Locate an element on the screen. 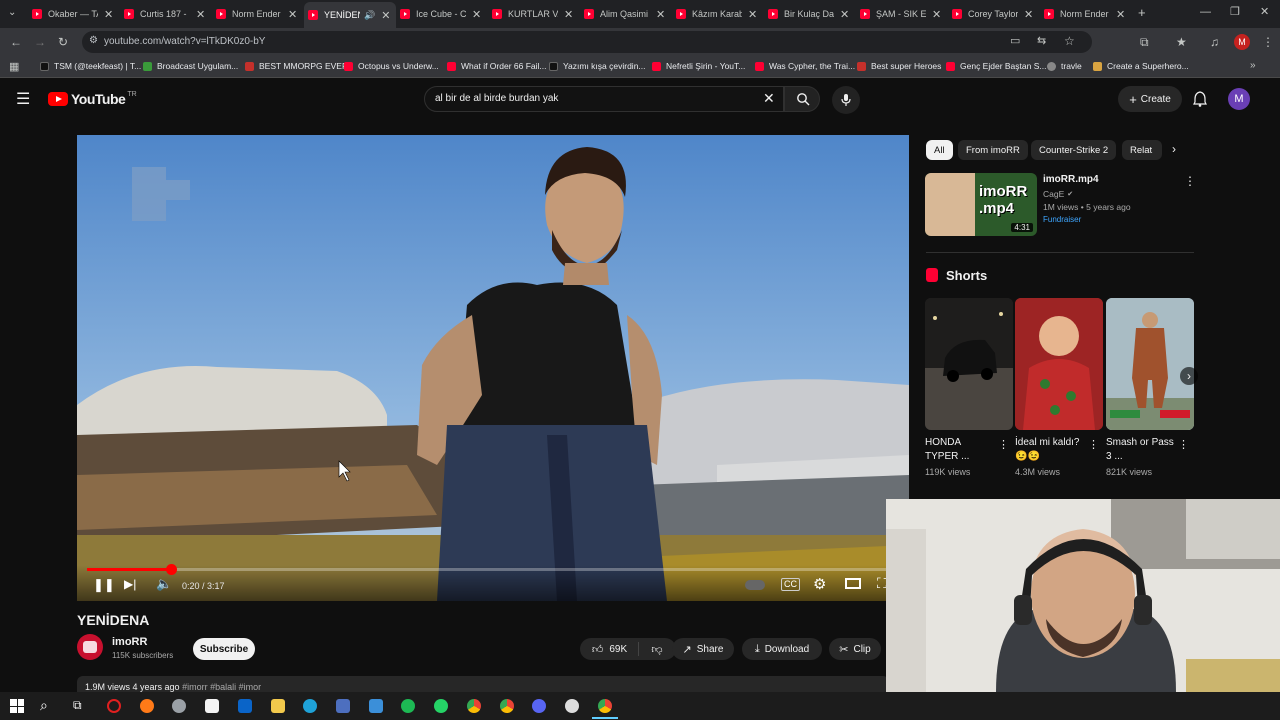 The image size is (1280, 720). address-bar: ⚙ youtube.com/watch?v=lTkDK0z0-bY ☆ ⇆ ▭ is located at coordinates (587, 42).